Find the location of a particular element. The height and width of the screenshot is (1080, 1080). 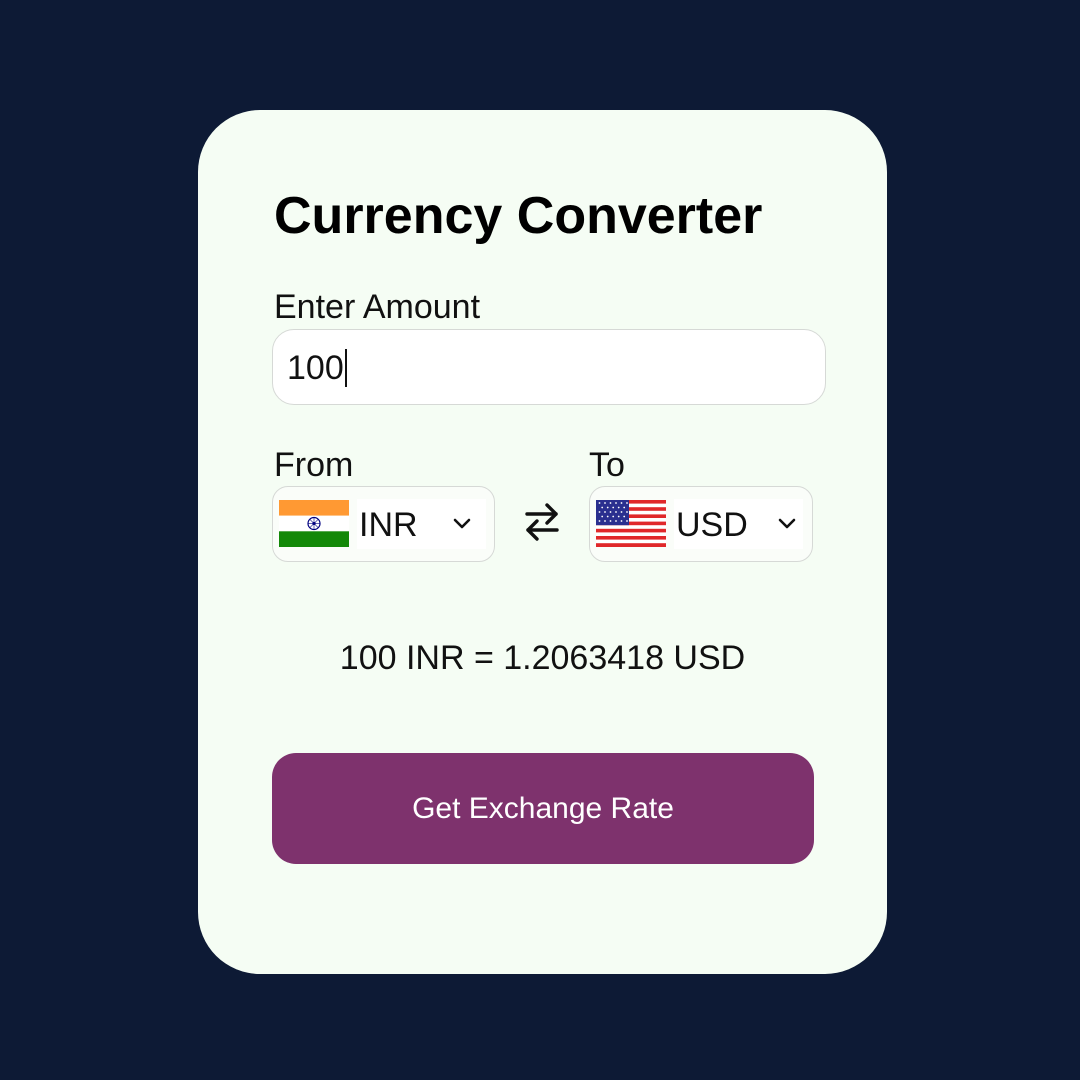

to-select-field: USD is located at coordinates (738, 524).